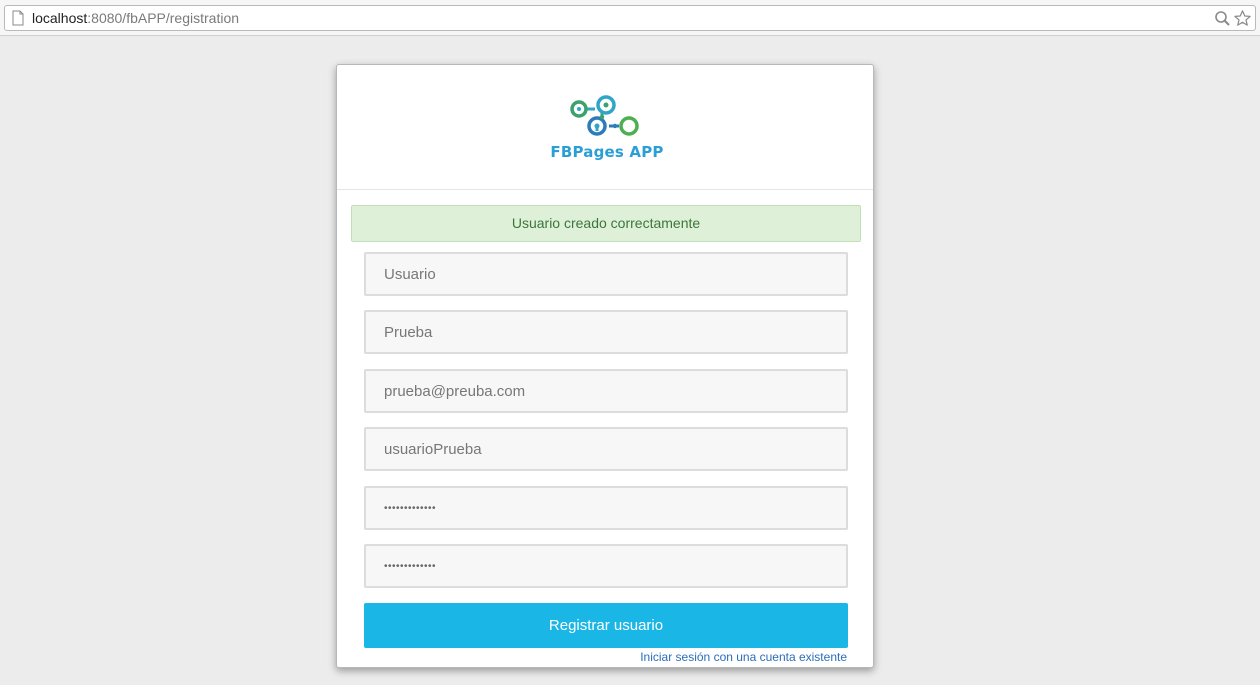 This screenshot has width=1260, height=685. I want to click on register-button: Registrar usuario, so click(606, 625).